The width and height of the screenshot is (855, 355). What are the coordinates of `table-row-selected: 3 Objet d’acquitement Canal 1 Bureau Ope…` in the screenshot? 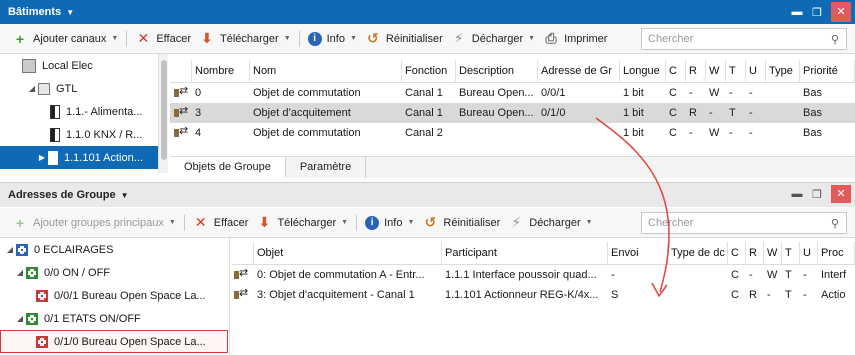 It's located at (512, 113).